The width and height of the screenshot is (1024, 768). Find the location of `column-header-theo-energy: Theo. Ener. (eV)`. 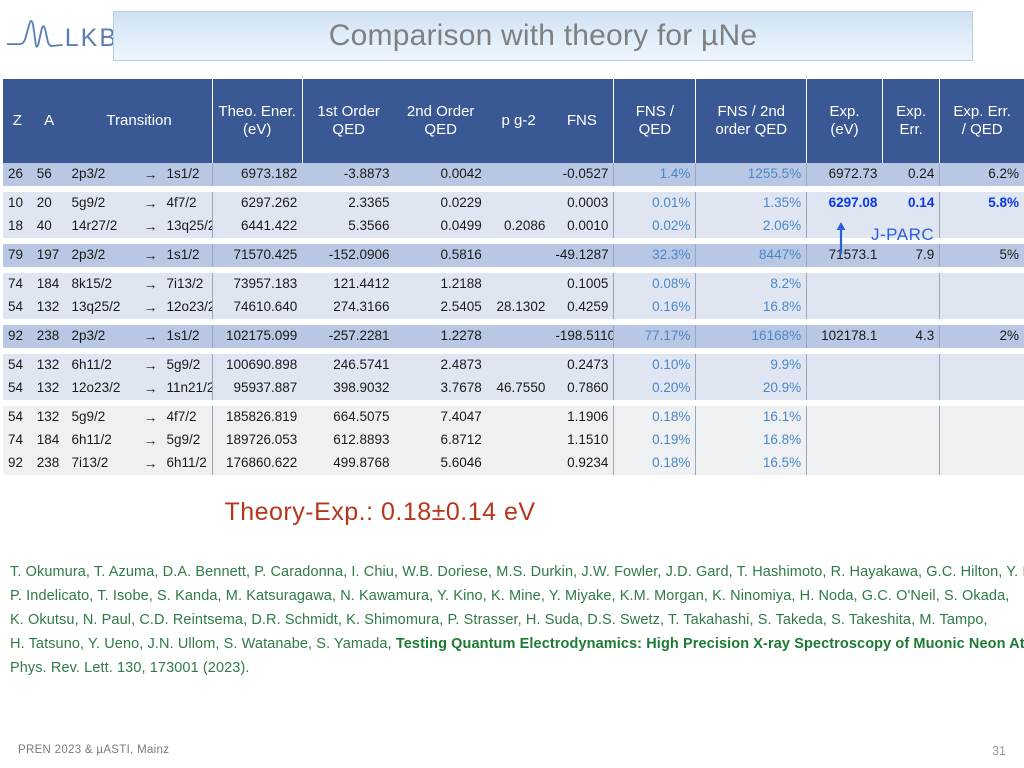

column-header-theo-energy: Theo. Ener. (eV) is located at coordinates (257, 121).